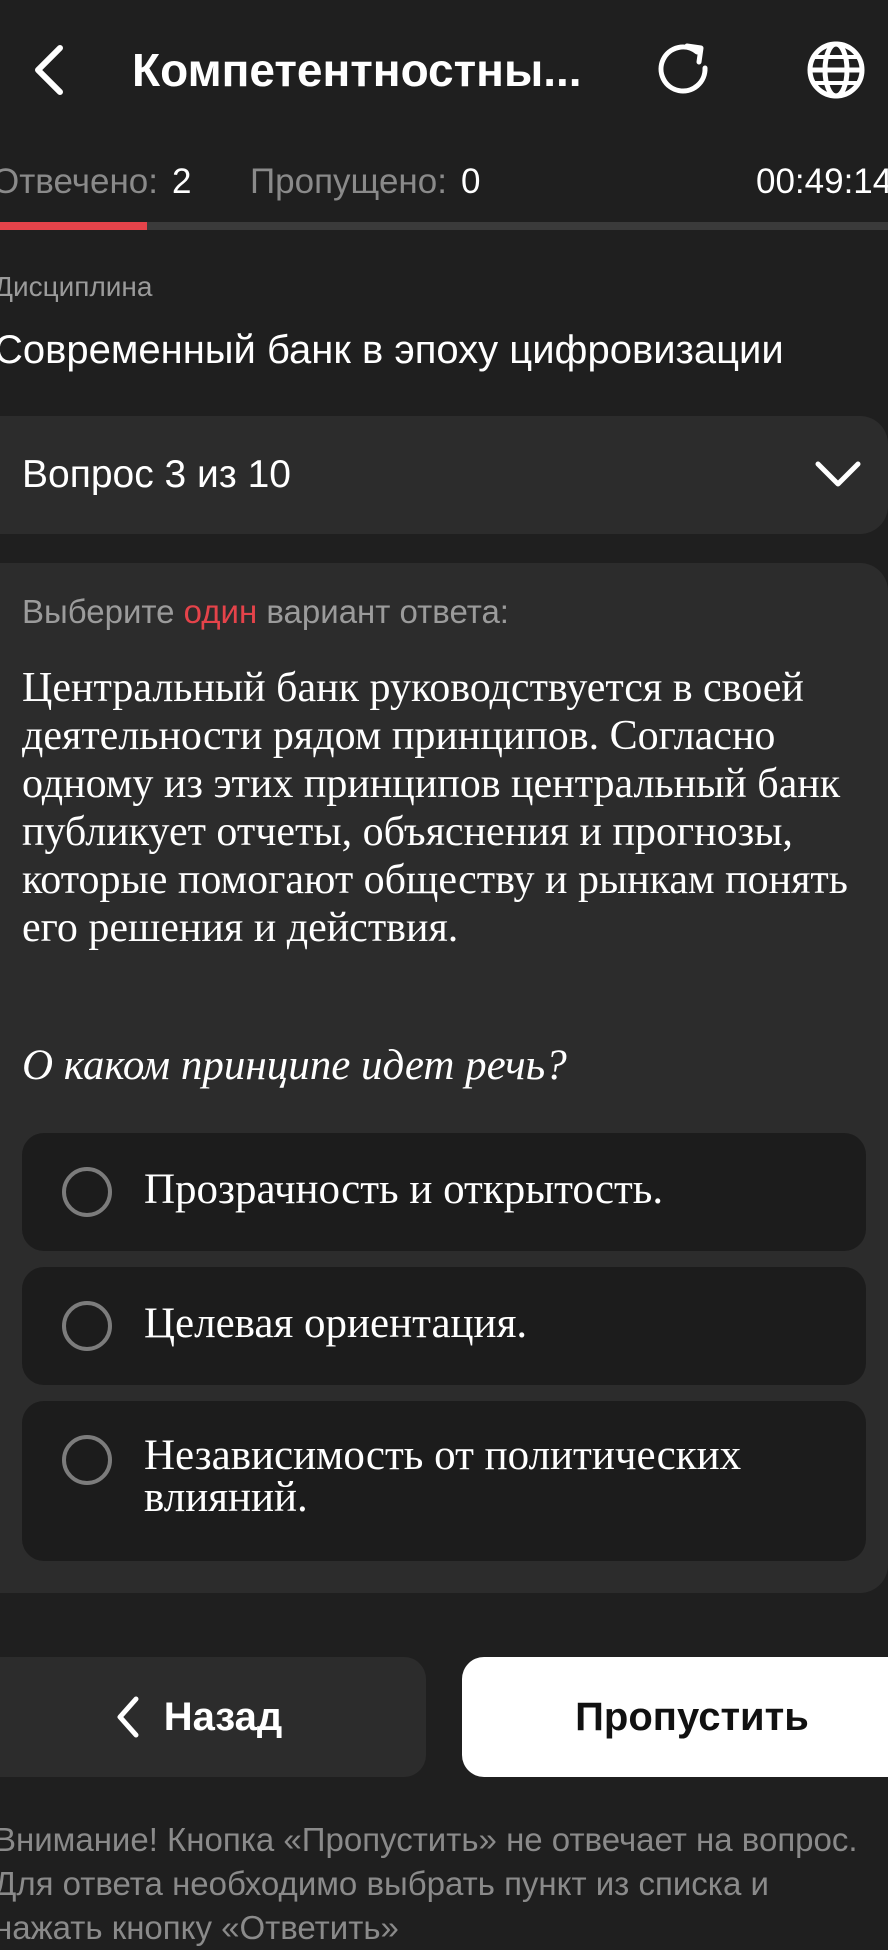 This screenshot has width=888, height=1950. I want to click on answer-option-1: Прозрачность и открытость., so click(444, 1192).